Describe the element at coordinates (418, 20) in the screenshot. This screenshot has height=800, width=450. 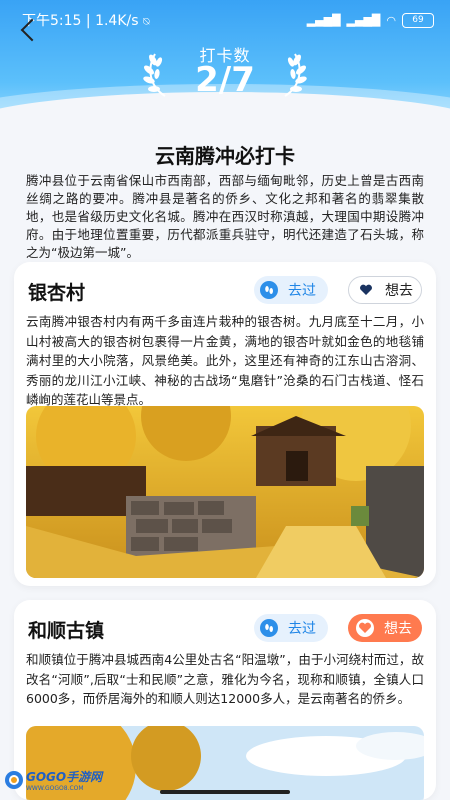
I see `battery-icon: 69` at that location.